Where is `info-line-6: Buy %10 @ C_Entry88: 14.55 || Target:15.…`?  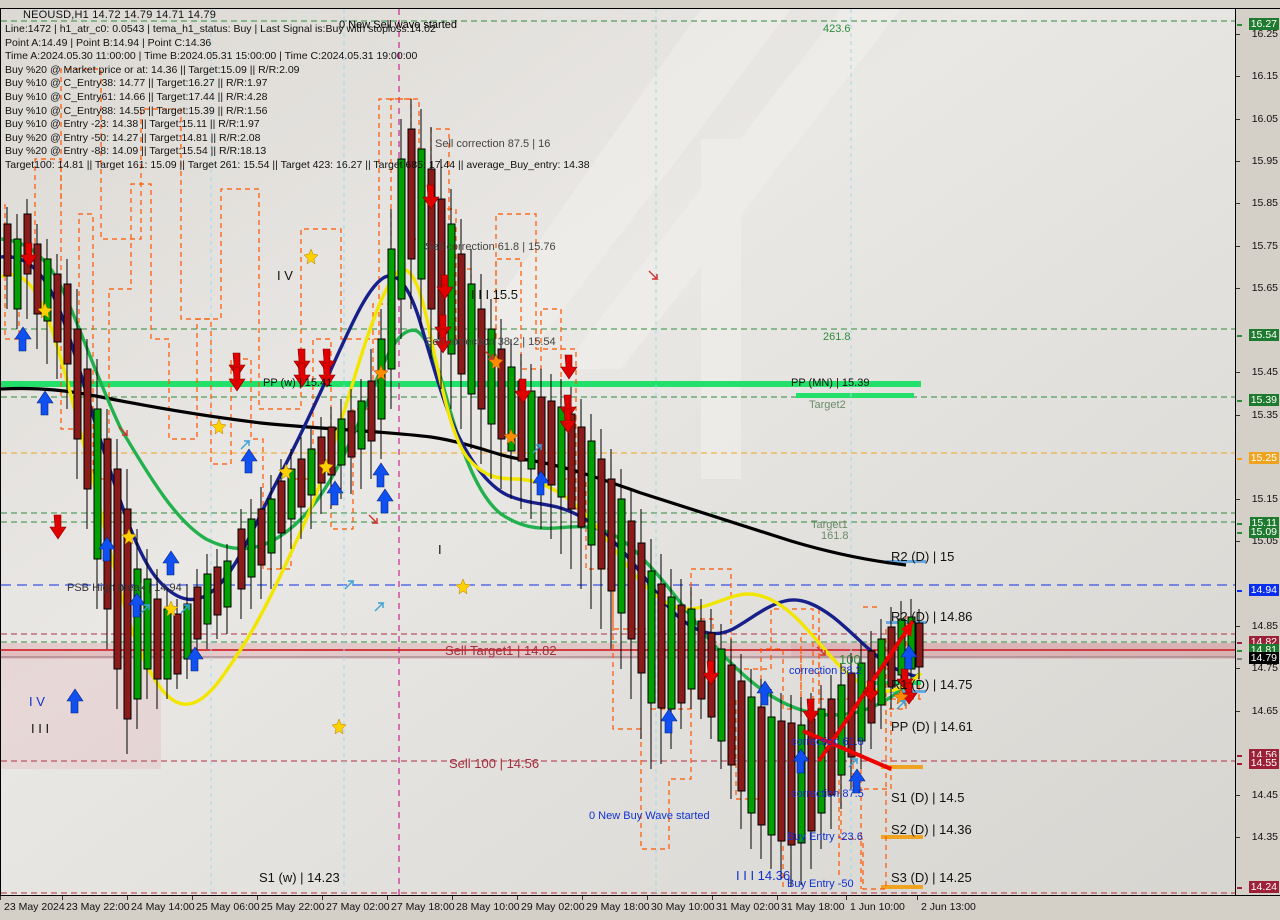 info-line-6: Buy %10 @ C_Entry88: 14.55 || Target:15.… is located at coordinates (136, 110).